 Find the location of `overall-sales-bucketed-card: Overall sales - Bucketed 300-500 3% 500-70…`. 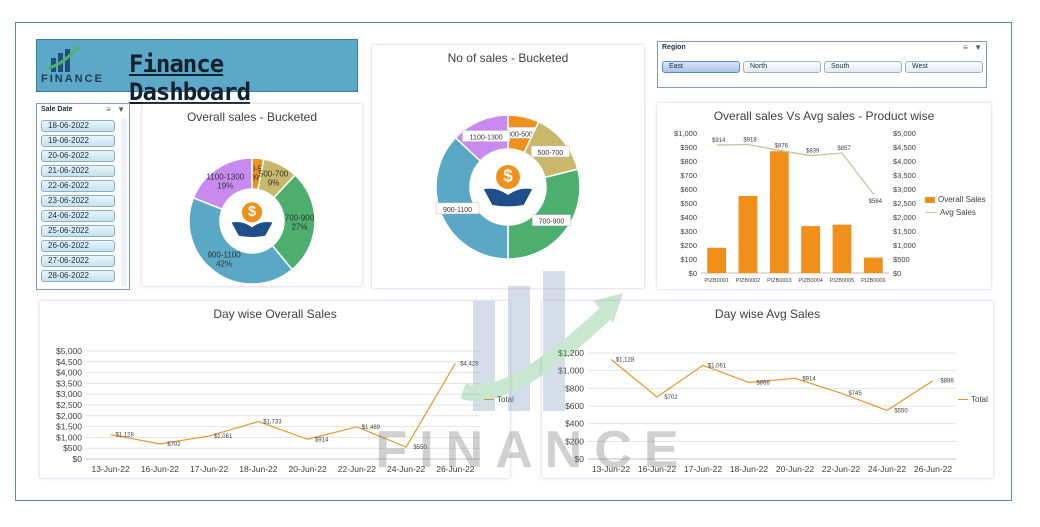

overall-sales-bucketed-card: Overall sales - Bucketed 300-500 3% 500-70… is located at coordinates (252, 195).